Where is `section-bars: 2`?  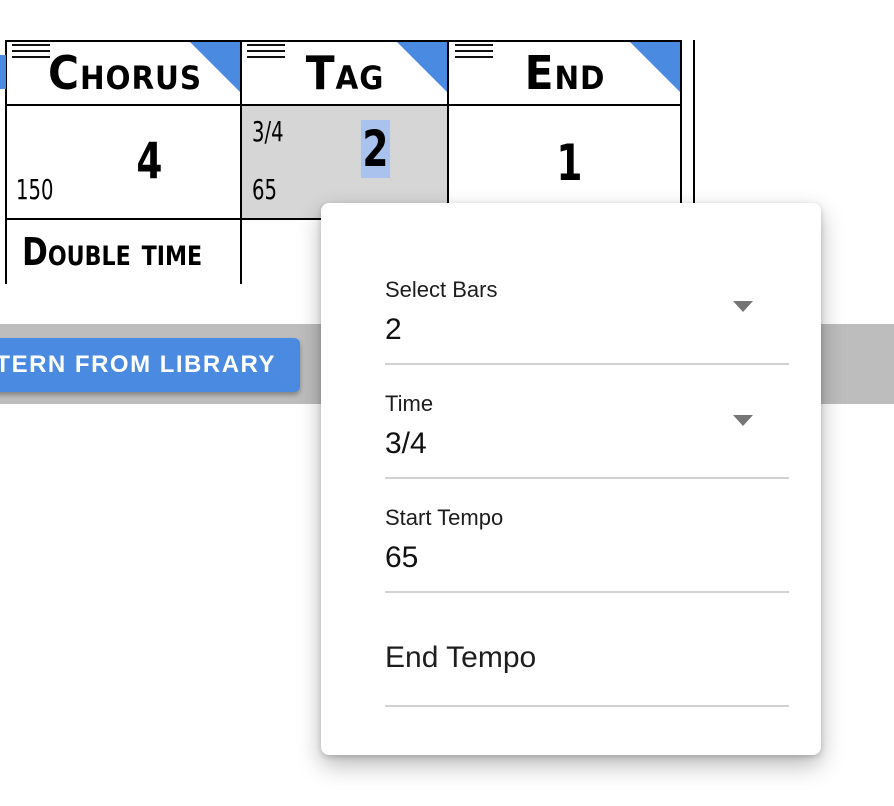 section-bars: 2 is located at coordinates (375, 149).